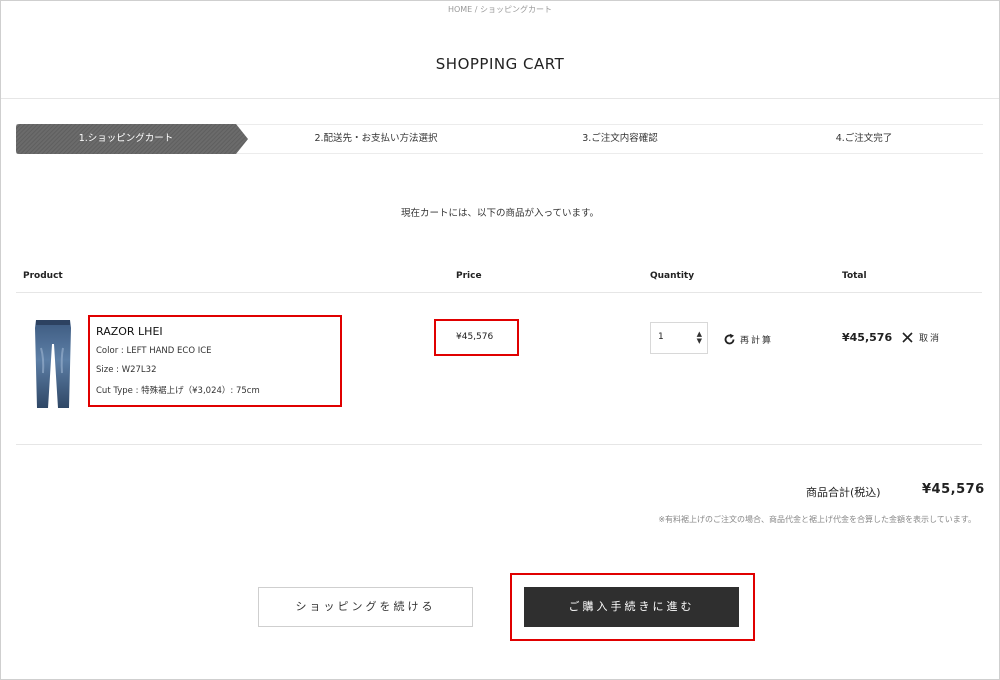 This screenshot has height=680, width=1000. What do you see at coordinates (500, 9) in the screenshot?
I see `breadcrumb: HOME / ショッピングカート` at bounding box center [500, 9].